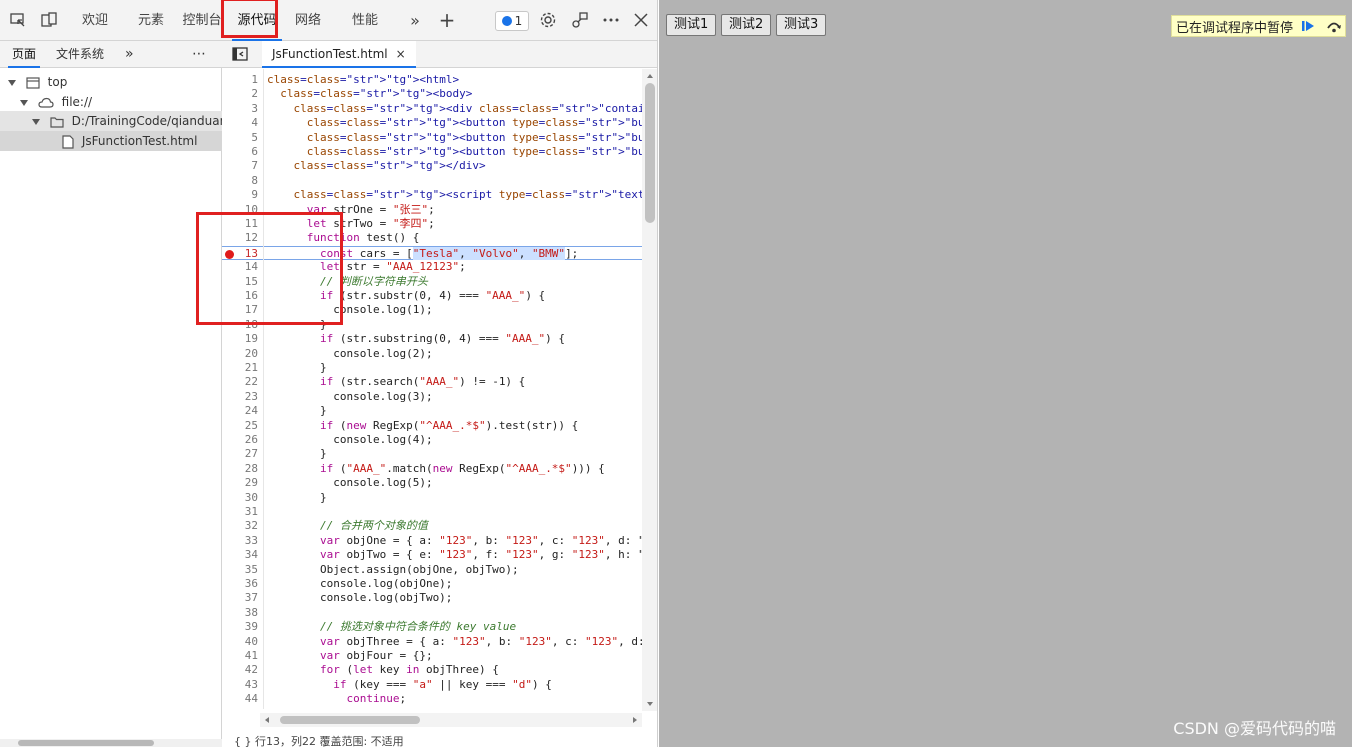 Image resolution: width=1352 pixels, height=747 pixels. Describe the element at coordinates (432, 526) in the screenshot. I see `code-line: 32 // 合并两个对象的值` at that location.